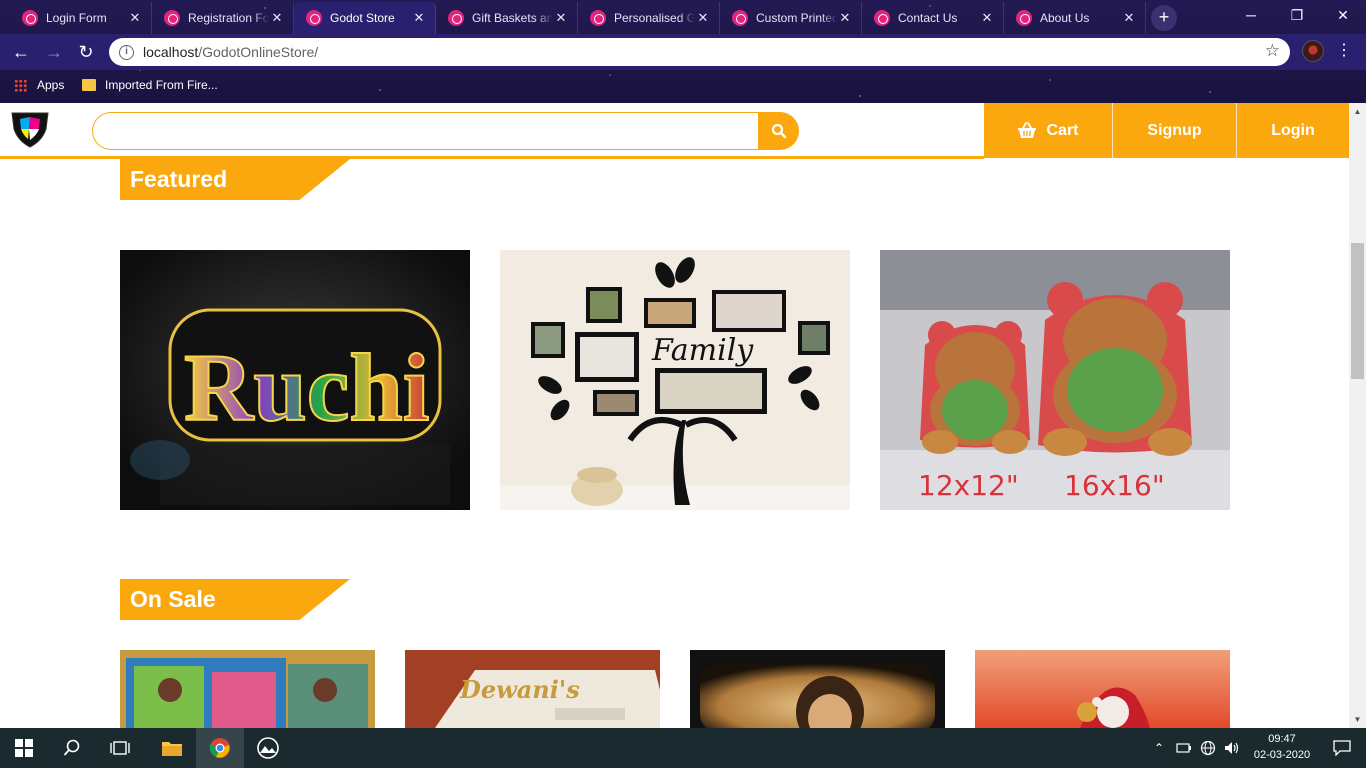 This screenshot has width=1366, height=768. I want to click on bookmark-apps: Apps, so click(39, 85).